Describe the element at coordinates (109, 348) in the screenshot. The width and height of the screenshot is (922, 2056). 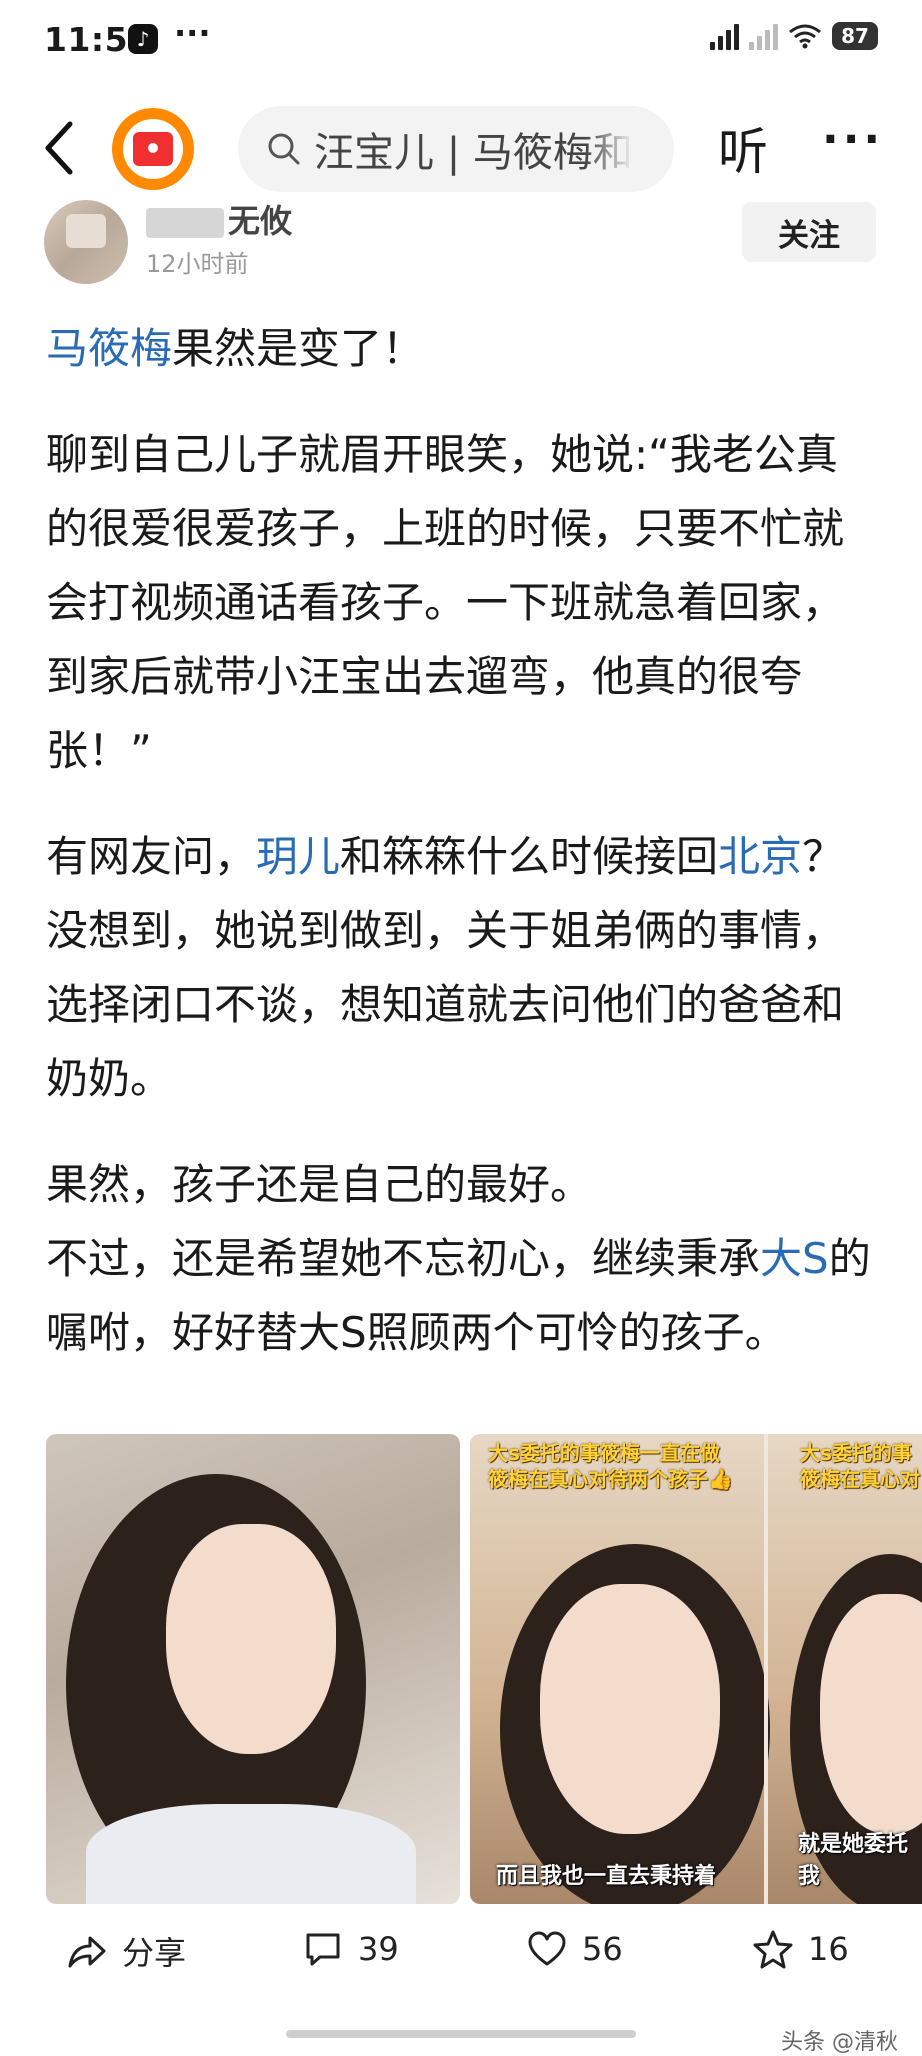
I see `topic-link-ma-xiaomei: 马筱梅` at that location.